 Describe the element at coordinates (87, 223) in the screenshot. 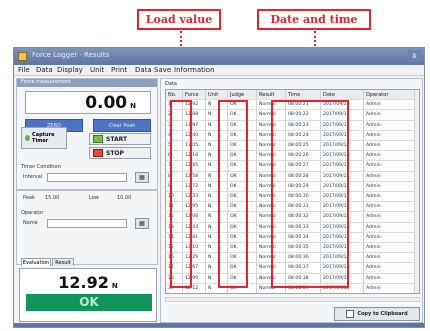

I see `operator-field` at that location.